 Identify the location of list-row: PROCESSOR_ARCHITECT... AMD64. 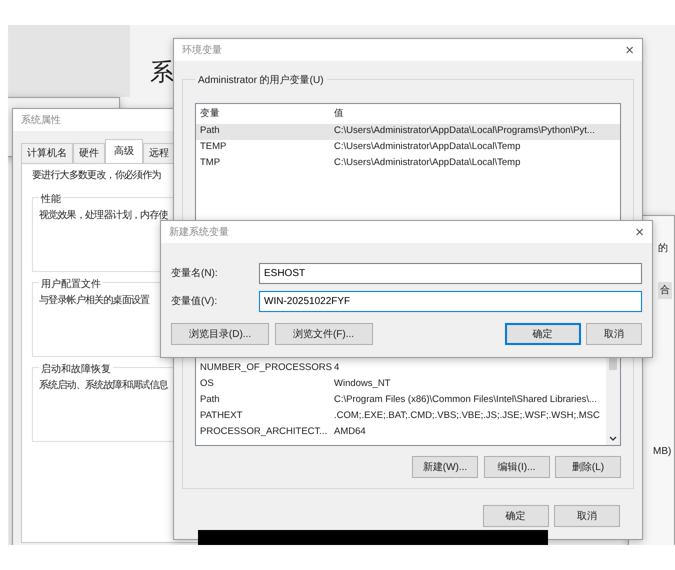
(400, 432).